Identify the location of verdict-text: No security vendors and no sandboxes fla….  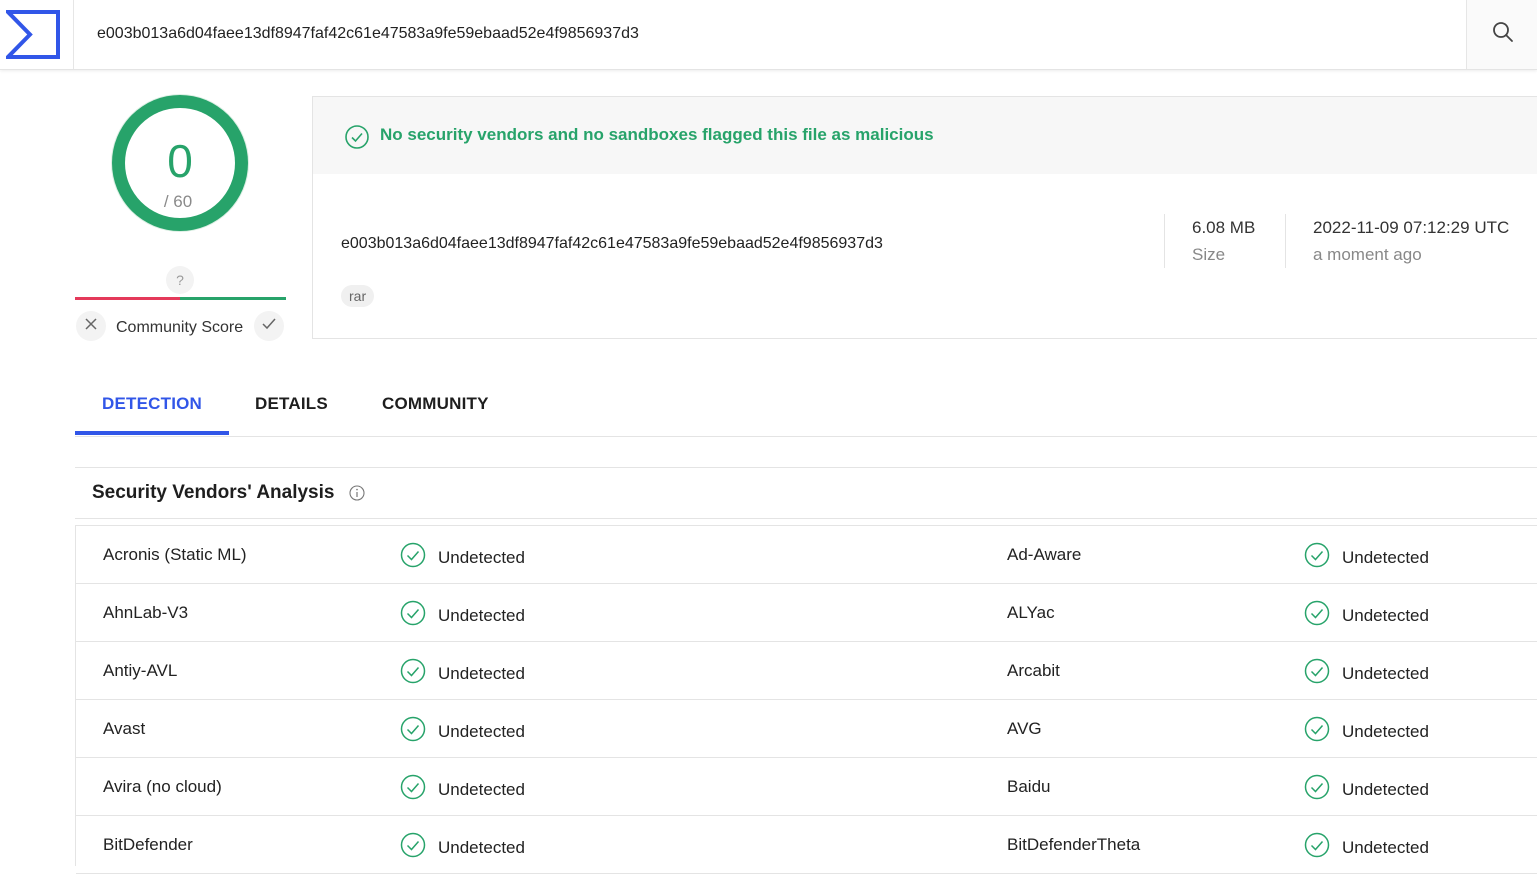
(657, 134).